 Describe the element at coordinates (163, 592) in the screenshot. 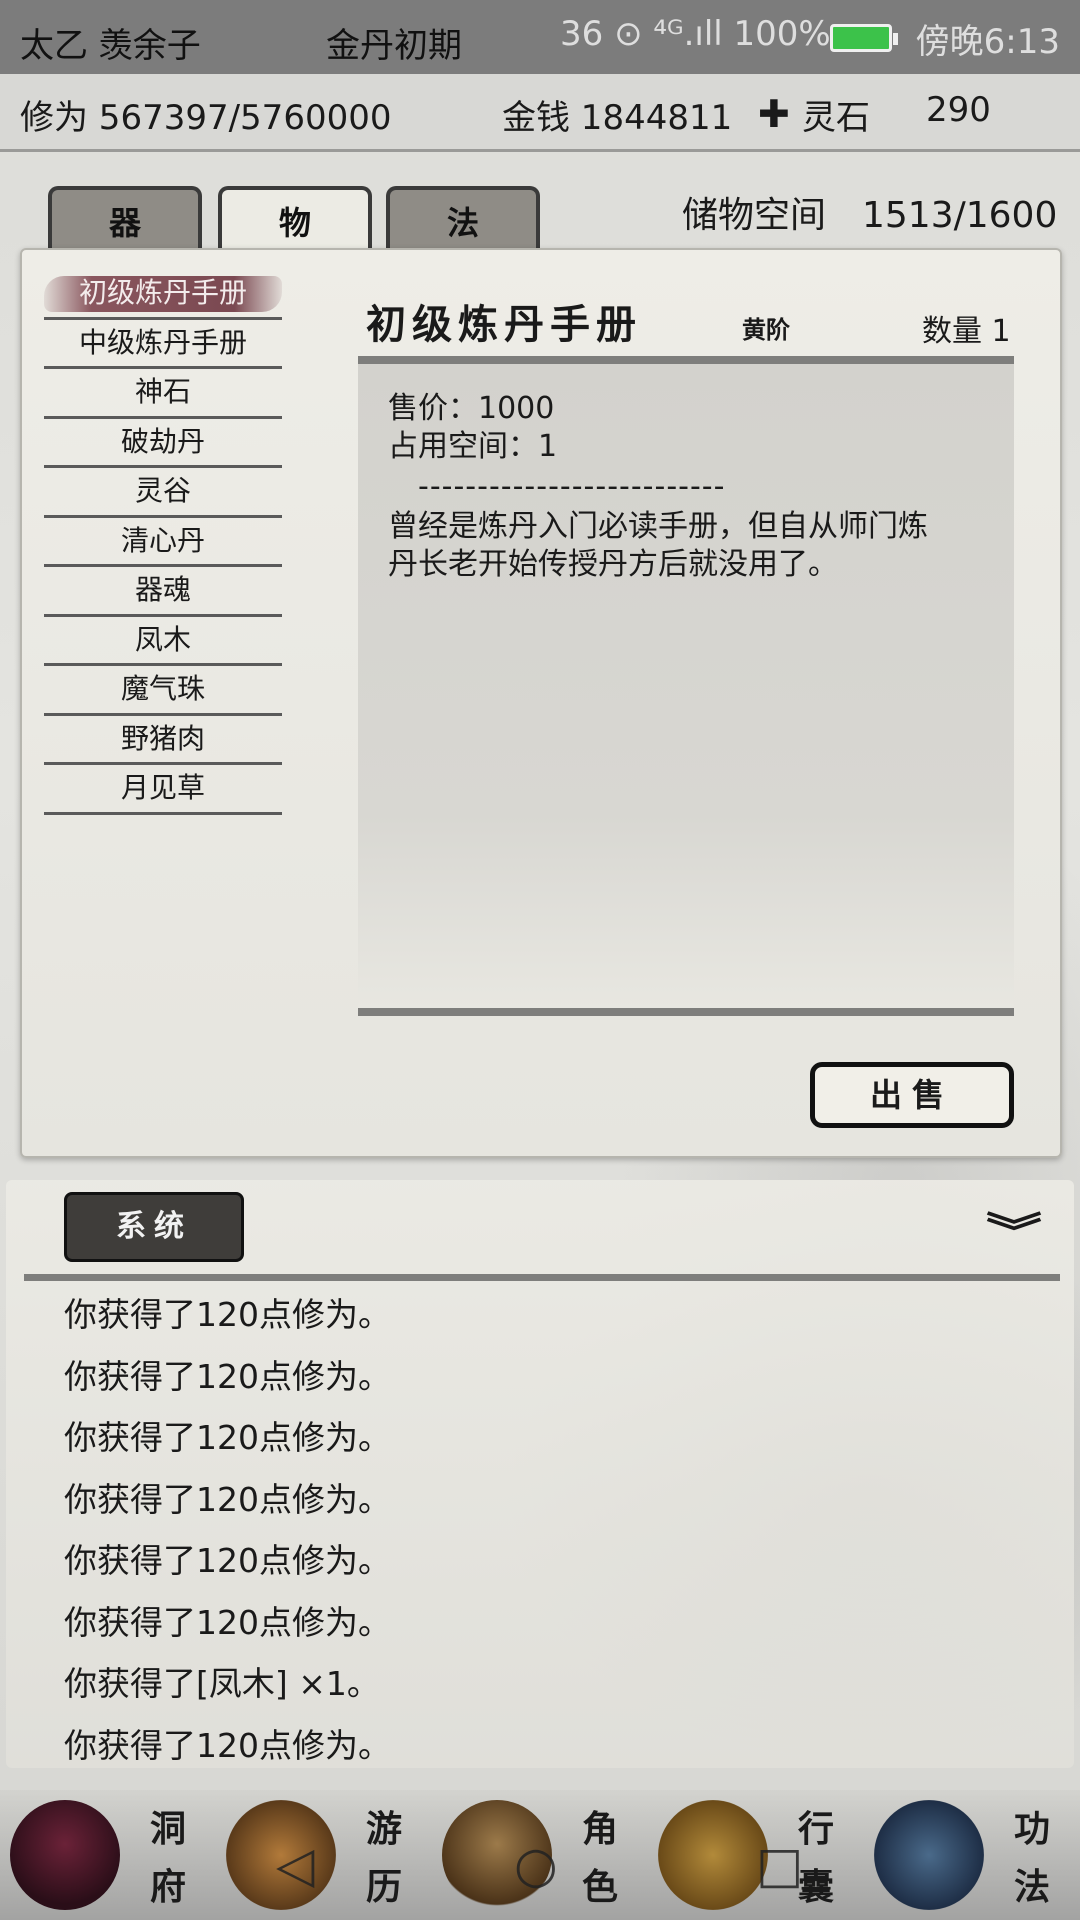

I see `list-item: 器魂` at that location.